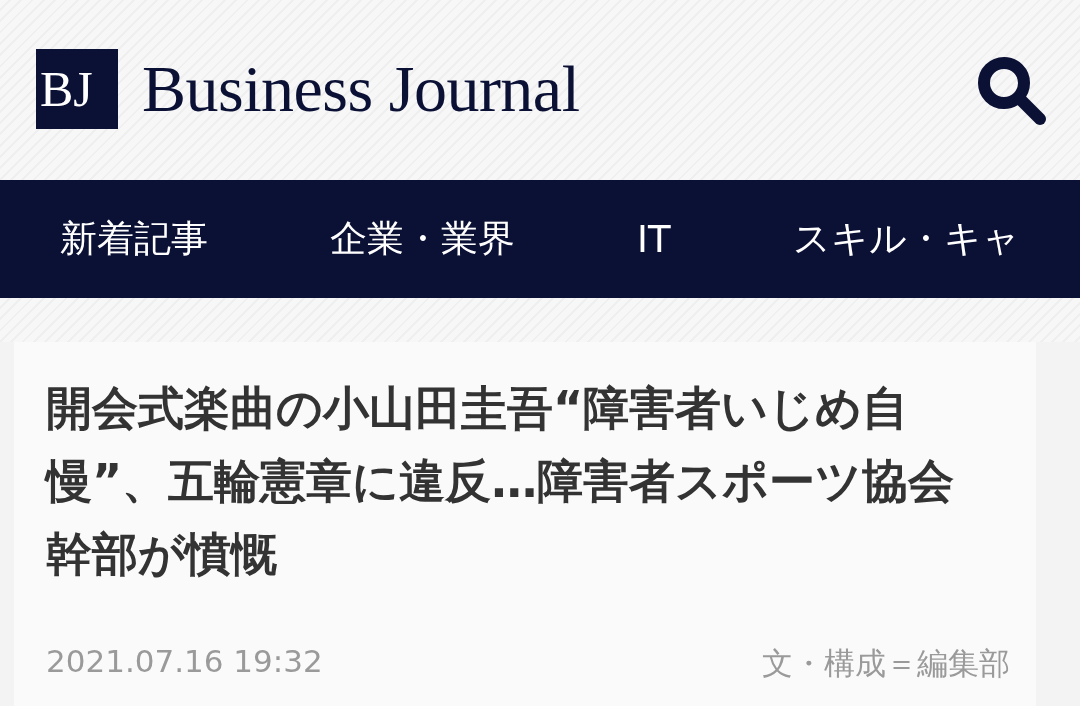  What do you see at coordinates (886, 663) in the screenshot?
I see `article-byline: 文・構成＝編集部` at bounding box center [886, 663].